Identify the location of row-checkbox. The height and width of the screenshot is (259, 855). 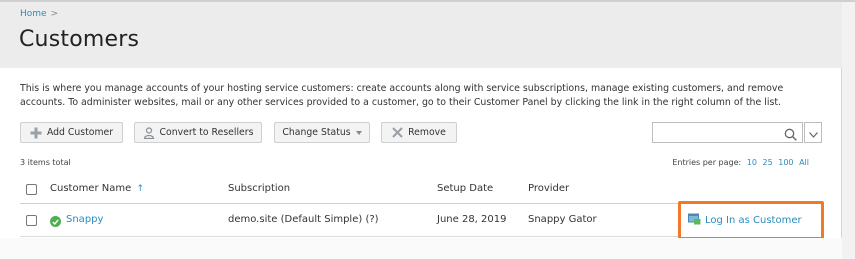
(31, 220).